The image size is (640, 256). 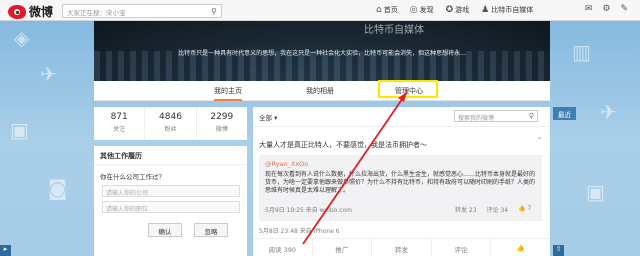 I want to click on tag-icon: ◈, so click(x=22, y=38).